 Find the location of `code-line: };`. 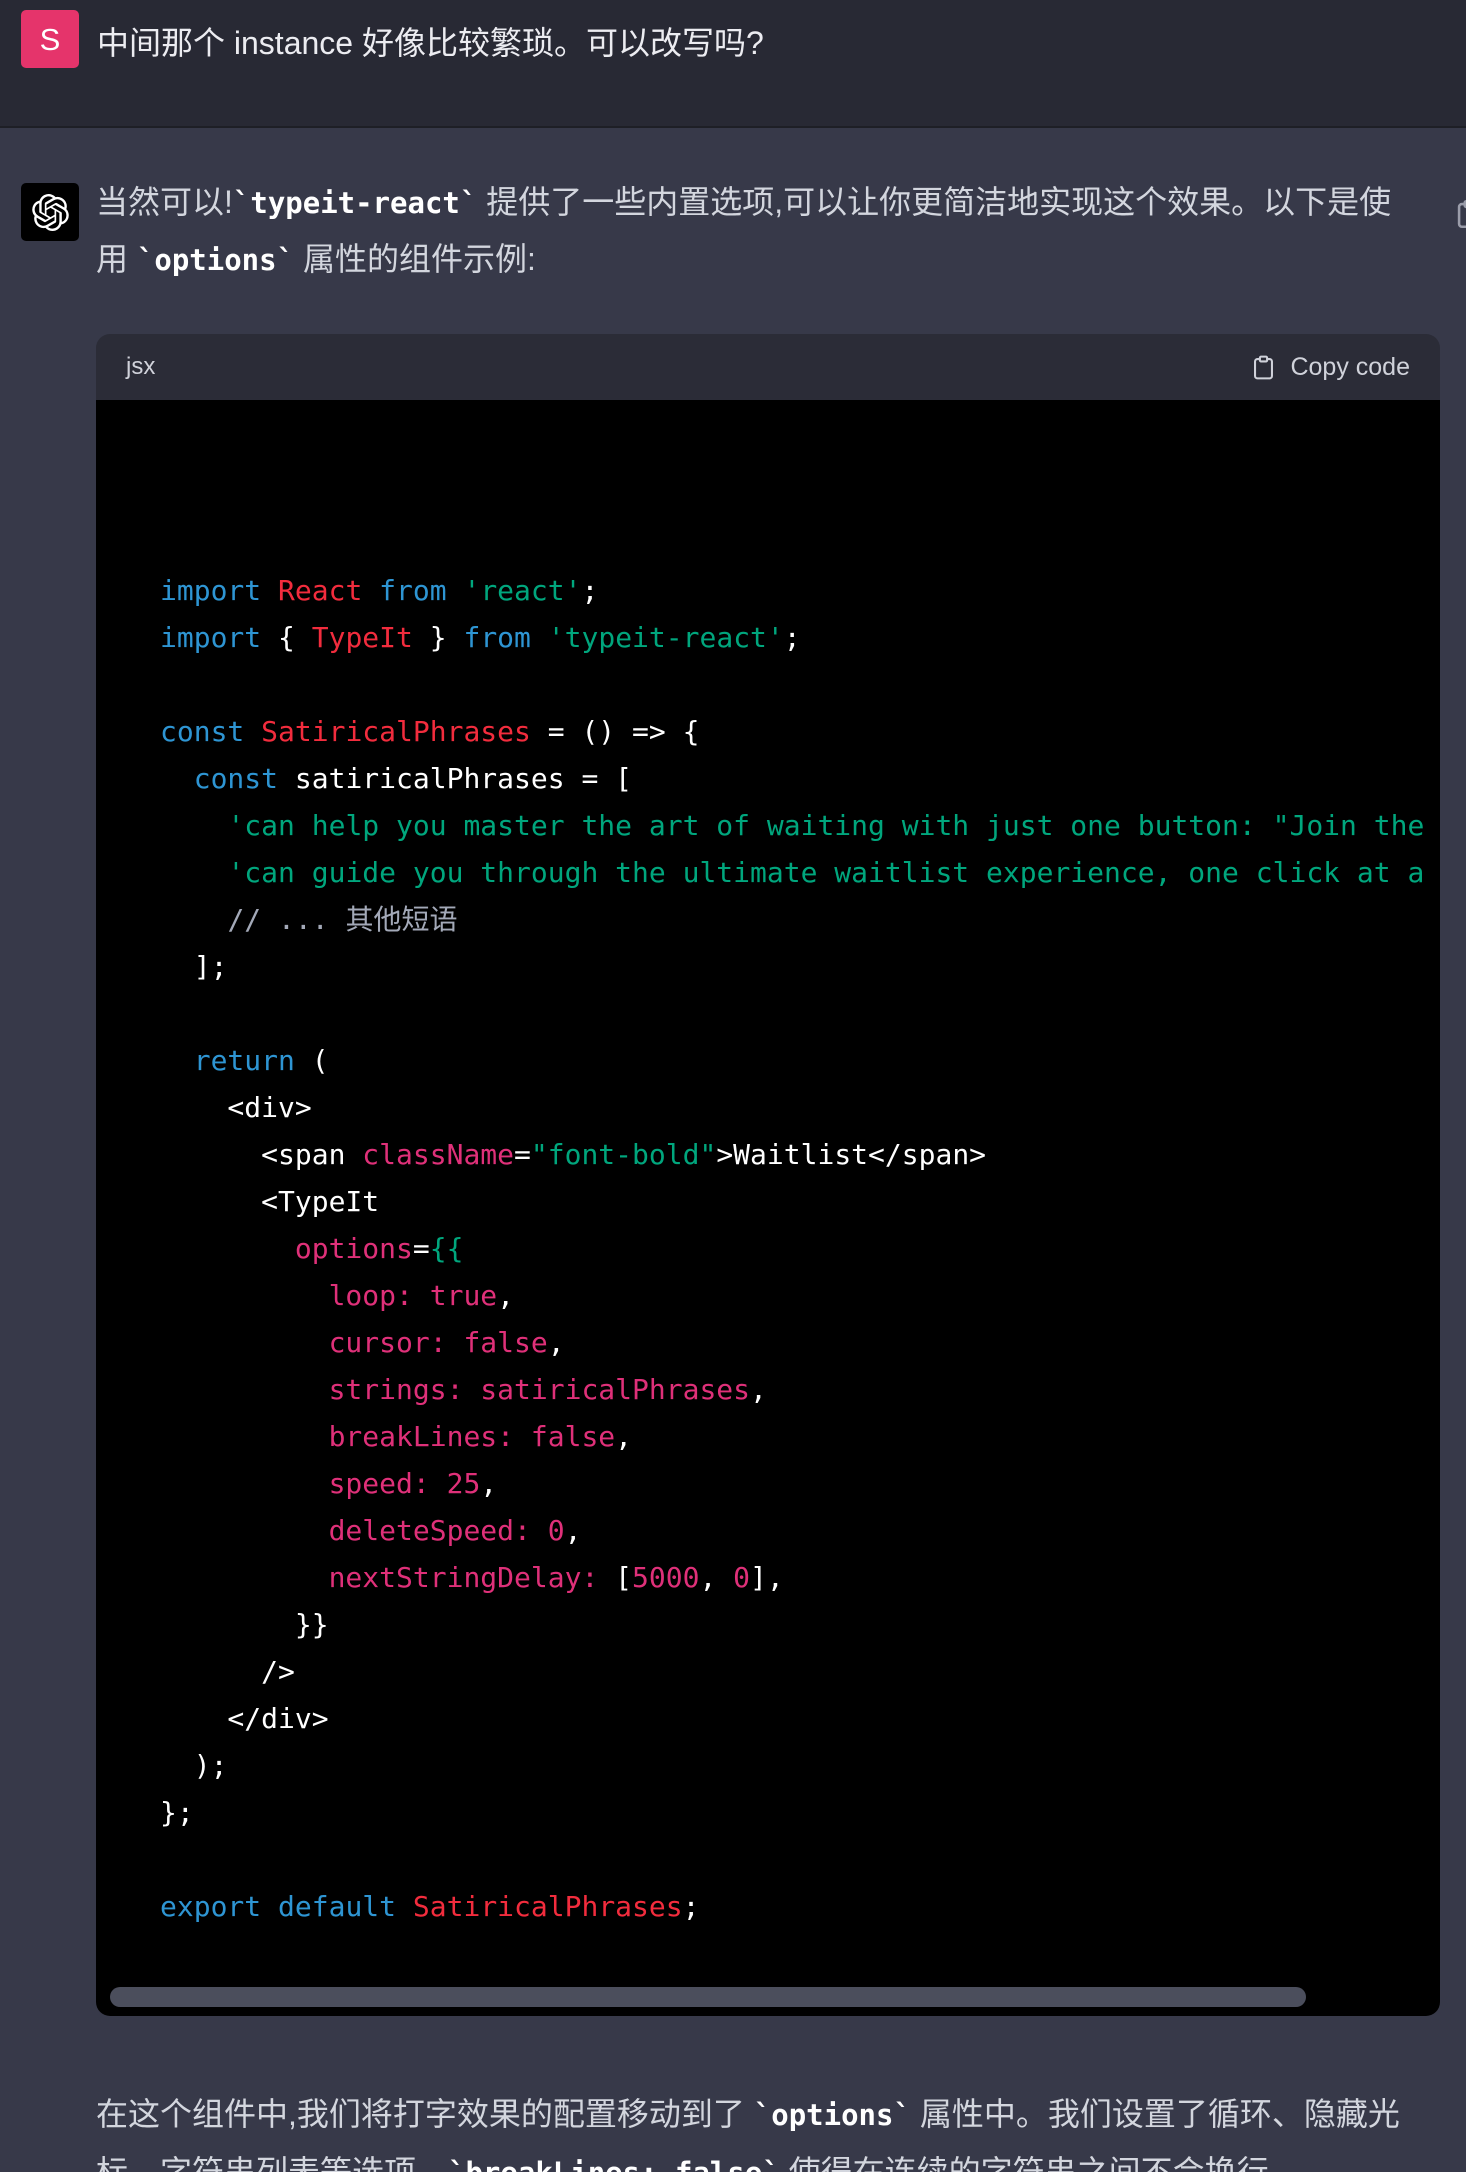

code-line: }; is located at coordinates (177, 1812).